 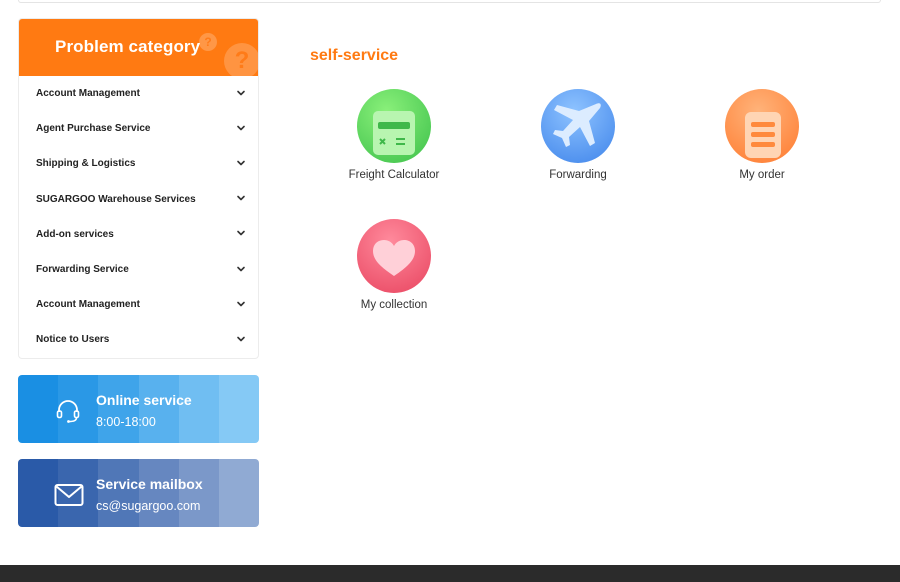 What do you see at coordinates (82, 270) in the screenshot?
I see `category-item-label: Forwarding Service` at bounding box center [82, 270].